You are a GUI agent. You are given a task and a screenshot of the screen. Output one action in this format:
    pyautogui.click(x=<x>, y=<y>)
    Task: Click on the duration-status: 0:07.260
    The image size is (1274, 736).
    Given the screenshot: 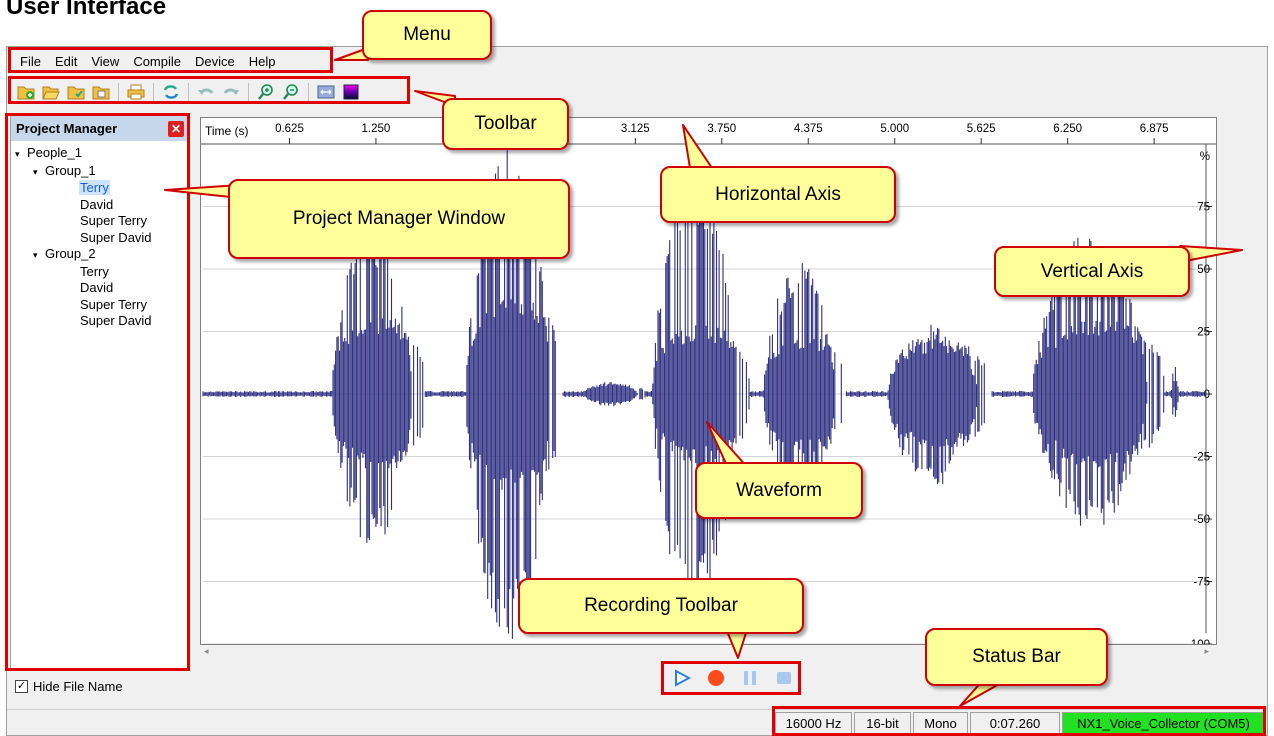 What is the action you would take?
    pyautogui.click(x=1015, y=723)
    